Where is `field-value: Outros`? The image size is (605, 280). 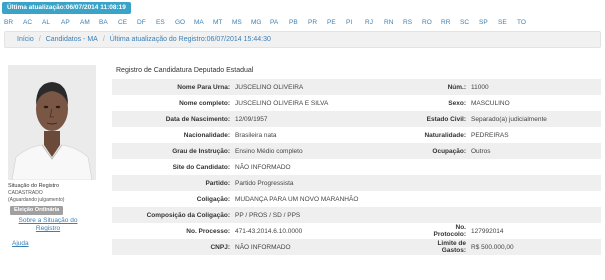 field-value: Outros is located at coordinates (481, 151).